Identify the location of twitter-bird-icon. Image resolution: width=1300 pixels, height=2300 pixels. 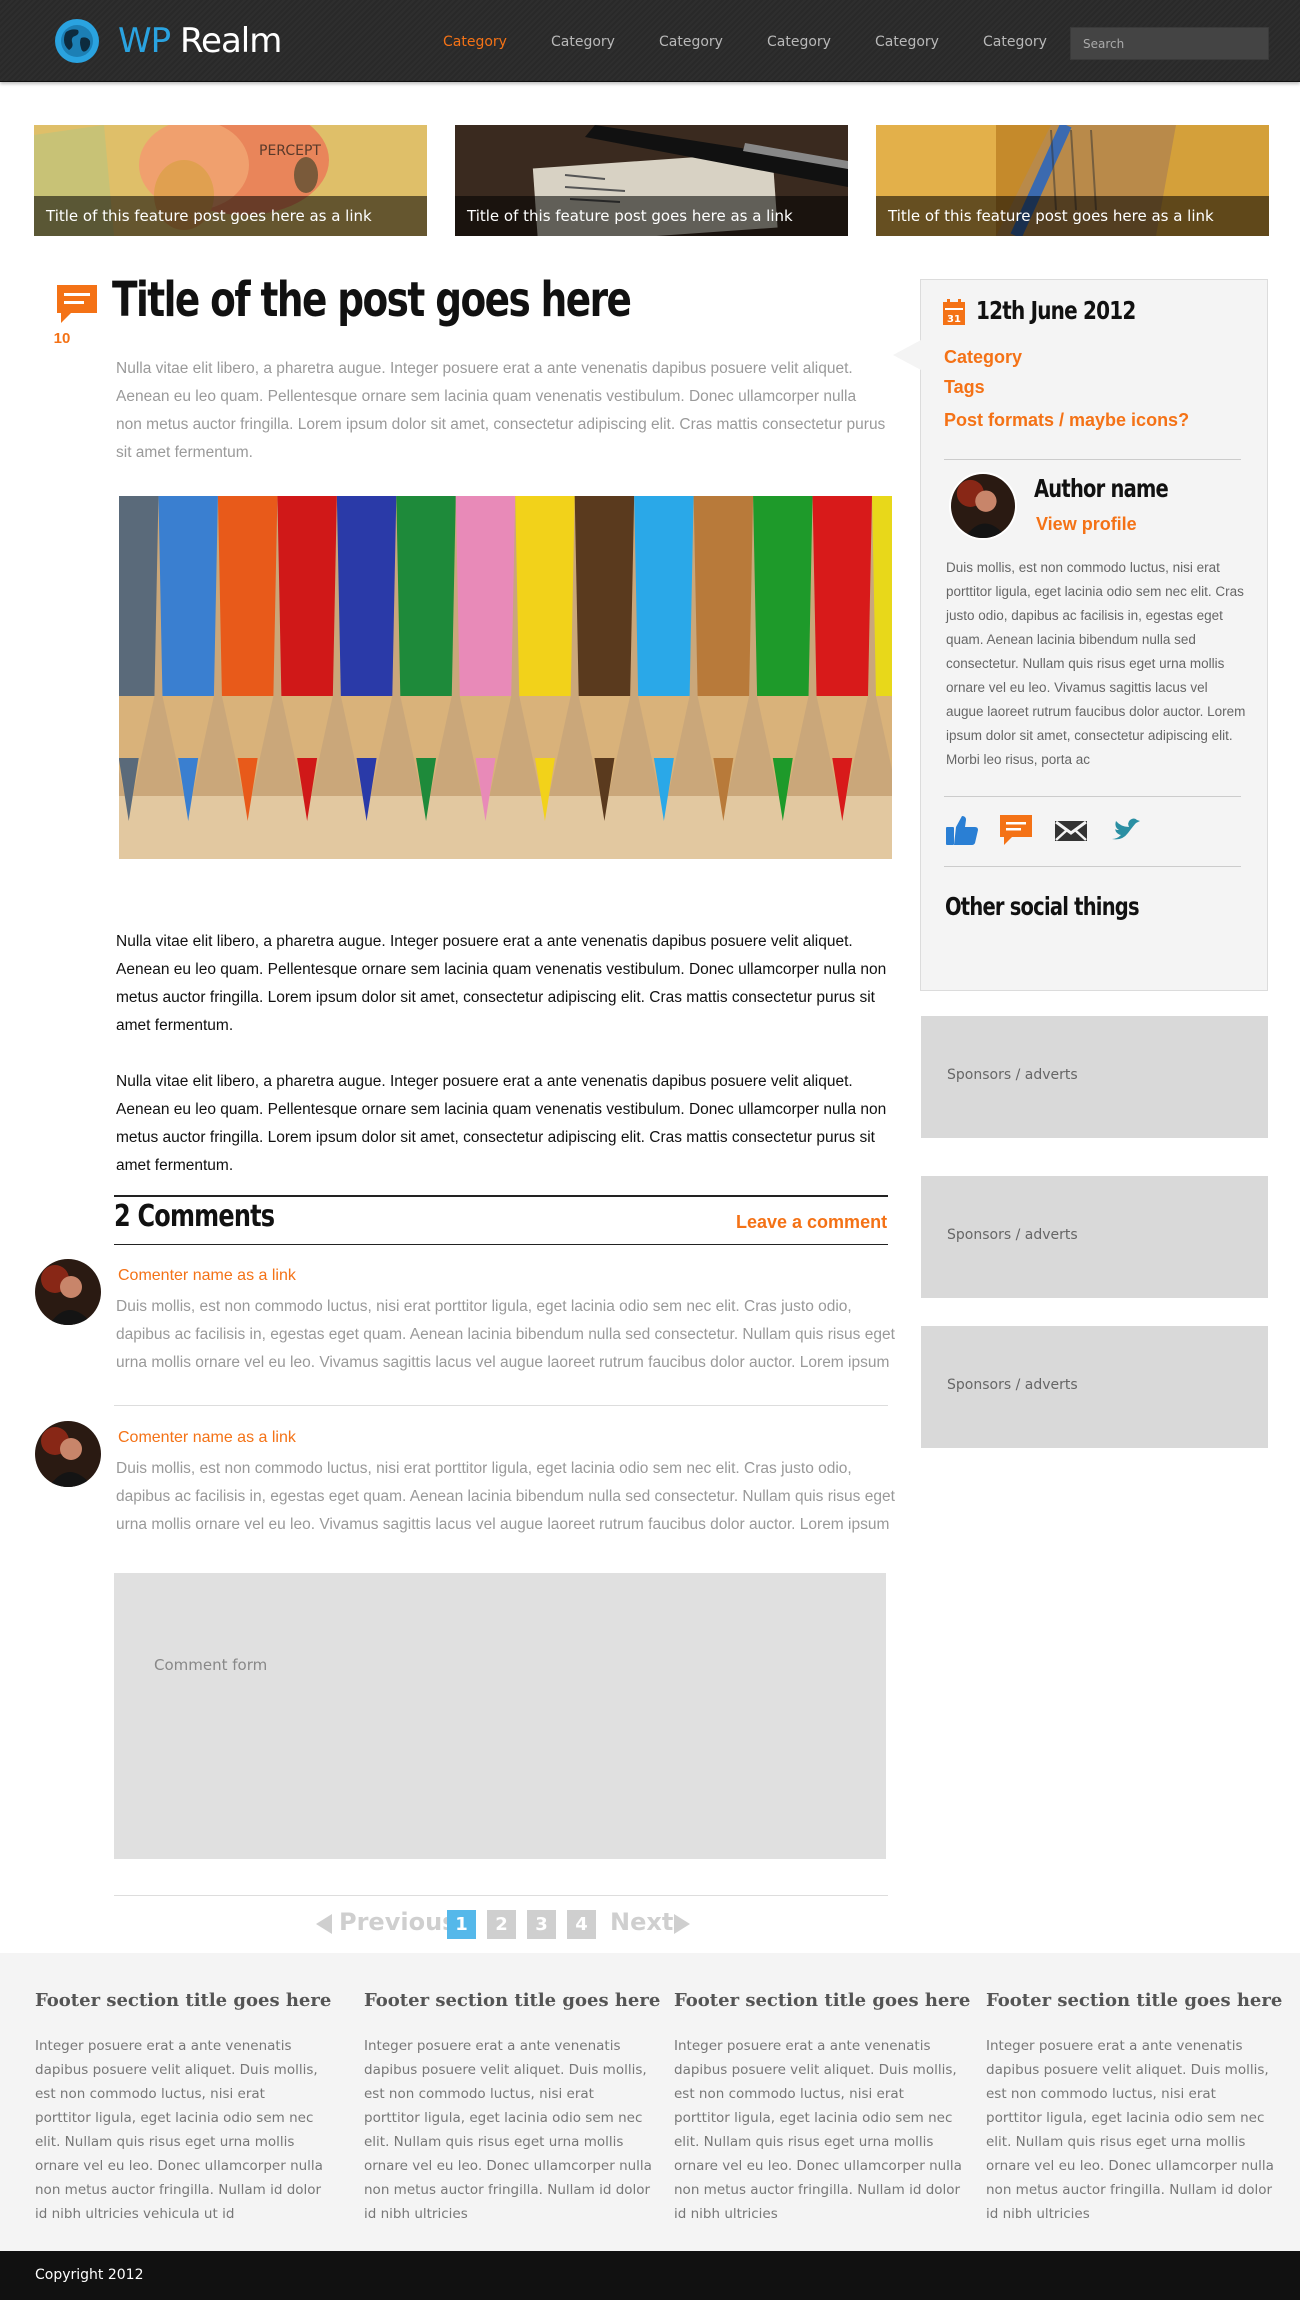
(1126, 830).